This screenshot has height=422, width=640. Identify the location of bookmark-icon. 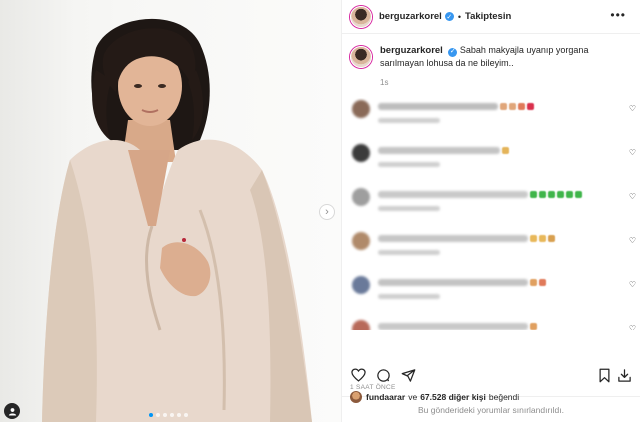
(604, 375).